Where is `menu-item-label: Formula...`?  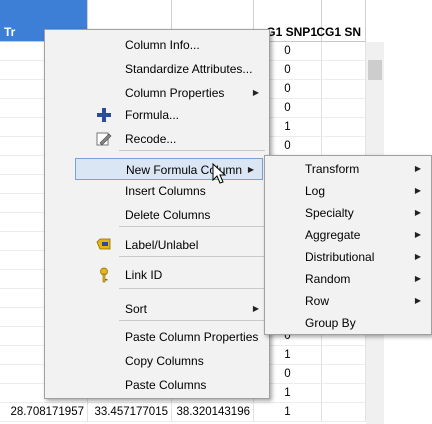 menu-item-label: Formula... is located at coordinates (152, 115).